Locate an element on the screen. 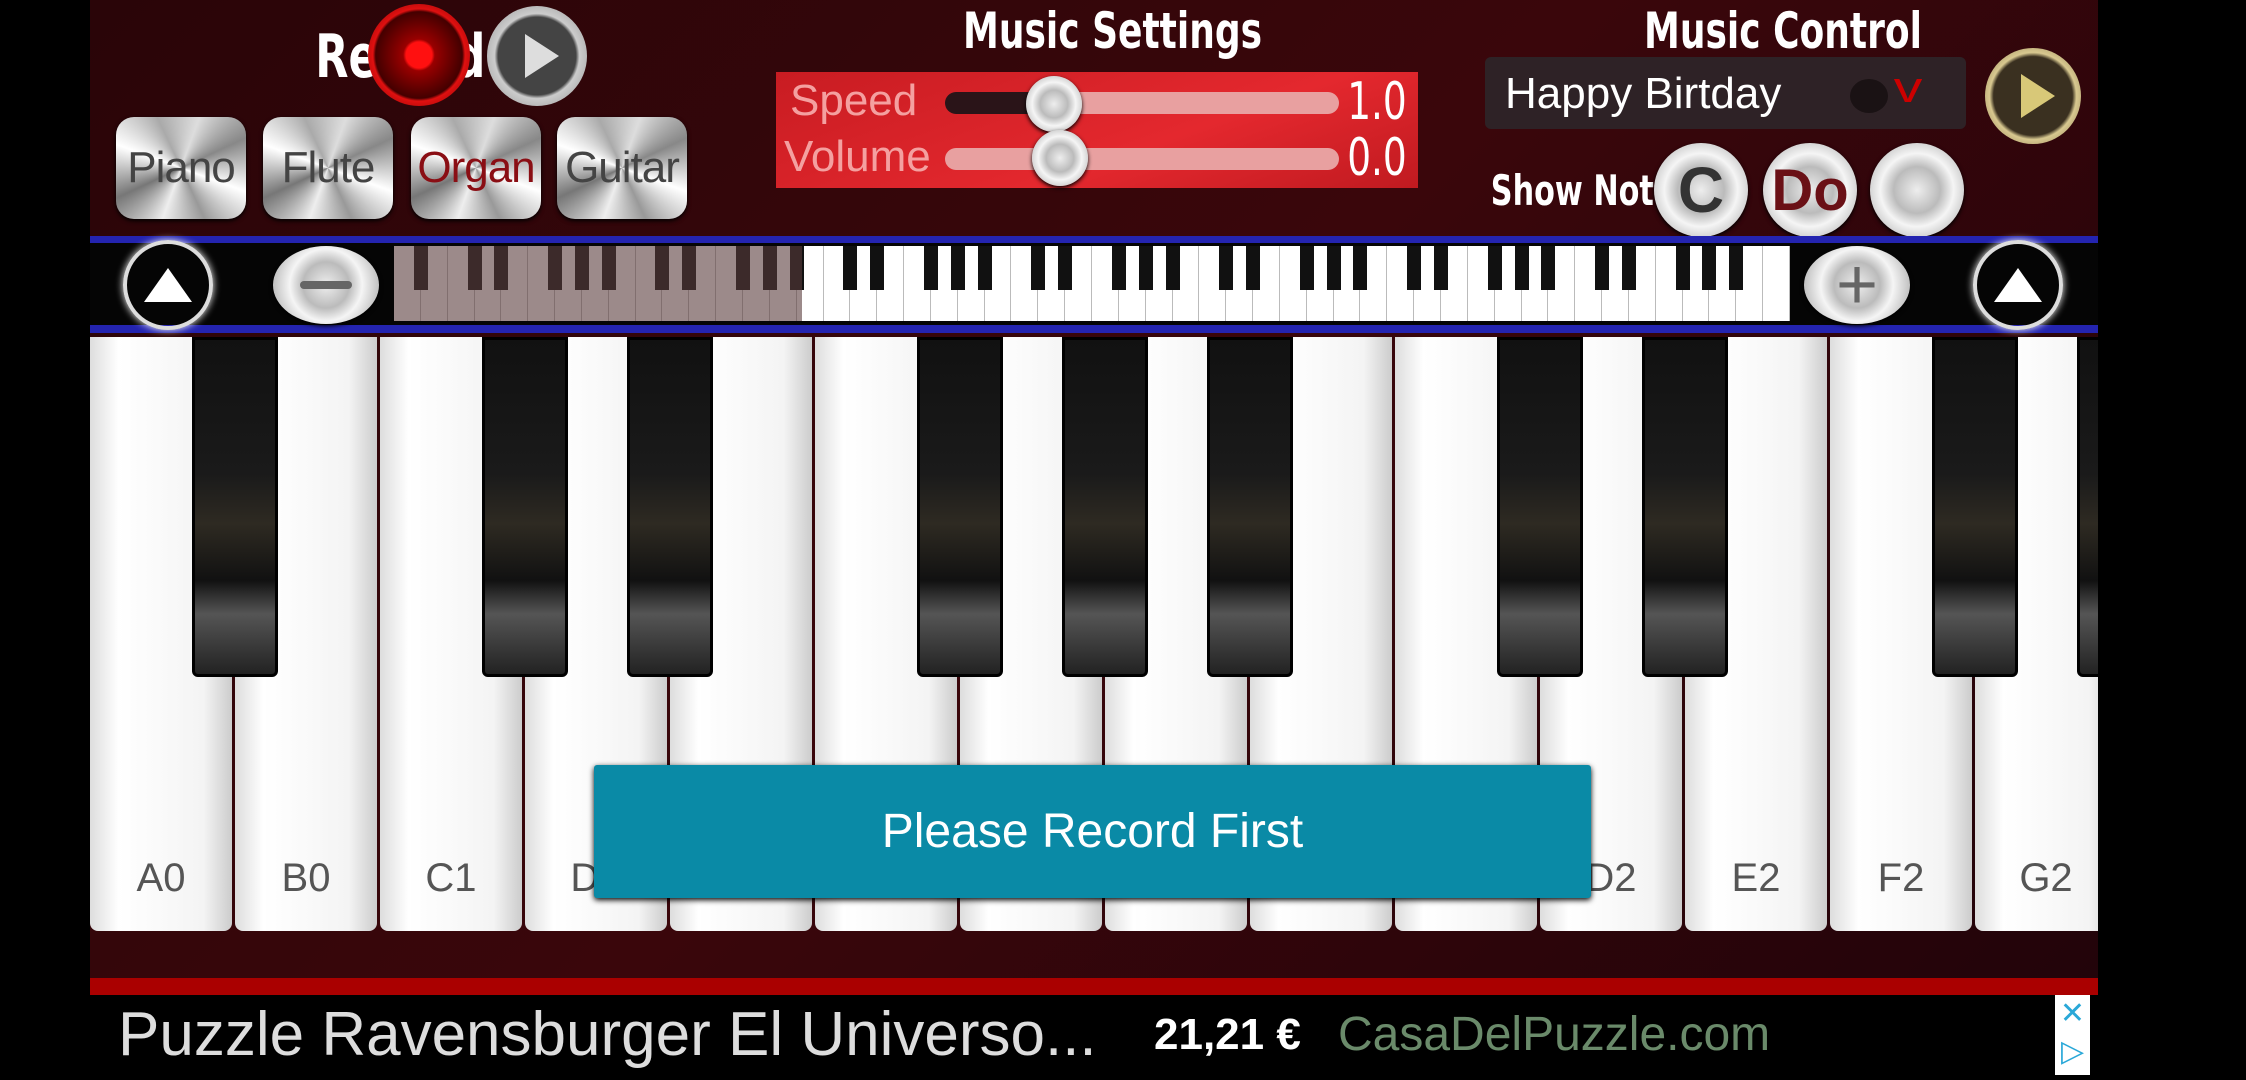 Image resolution: width=2246 pixels, height=1080 pixels. key-label: G2 is located at coordinates (2046, 878).